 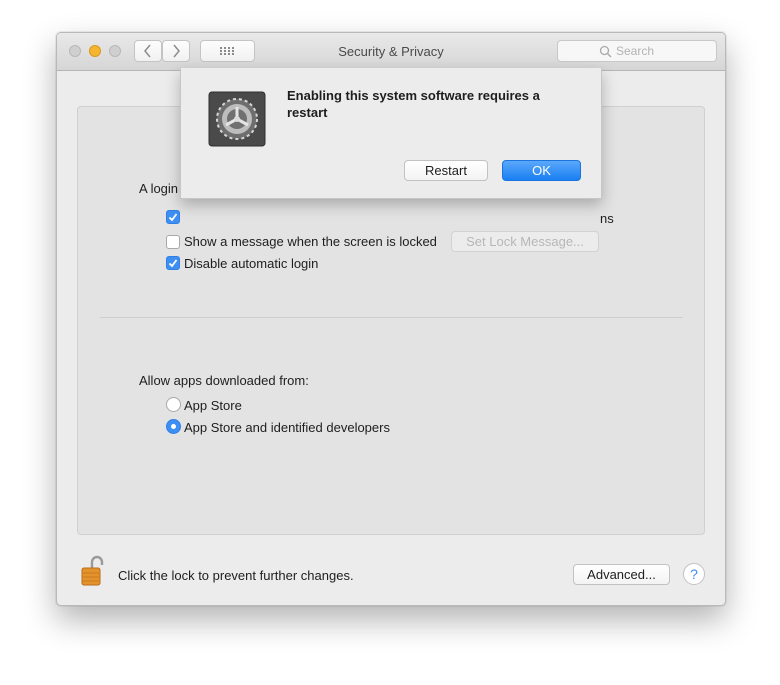 I want to click on disable-automatic-login-checkbox, so click(x=173, y=263).